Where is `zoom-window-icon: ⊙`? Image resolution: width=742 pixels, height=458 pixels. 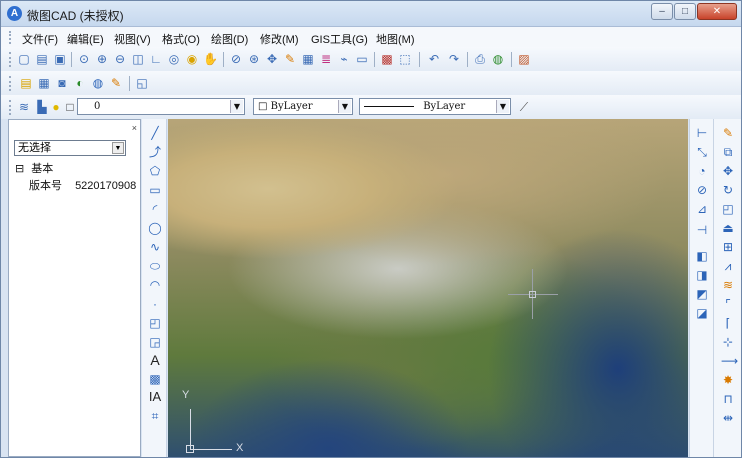
zoom-window-icon: ⊙ is located at coordinates (84, 59).